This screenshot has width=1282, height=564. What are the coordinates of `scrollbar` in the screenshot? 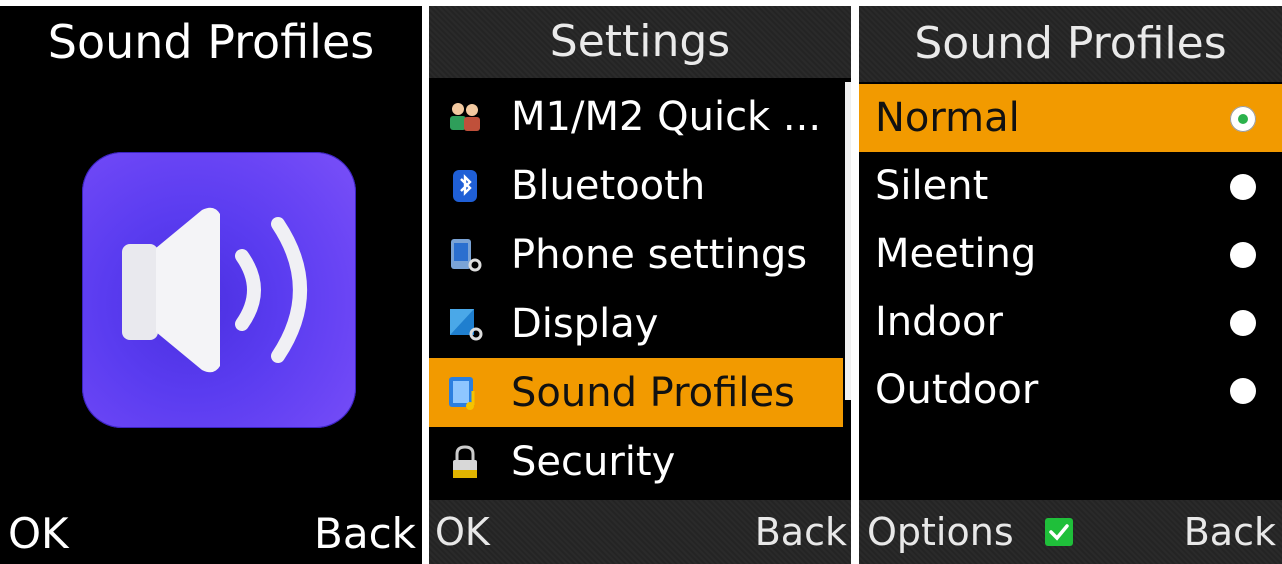 It's located at (848, 241).